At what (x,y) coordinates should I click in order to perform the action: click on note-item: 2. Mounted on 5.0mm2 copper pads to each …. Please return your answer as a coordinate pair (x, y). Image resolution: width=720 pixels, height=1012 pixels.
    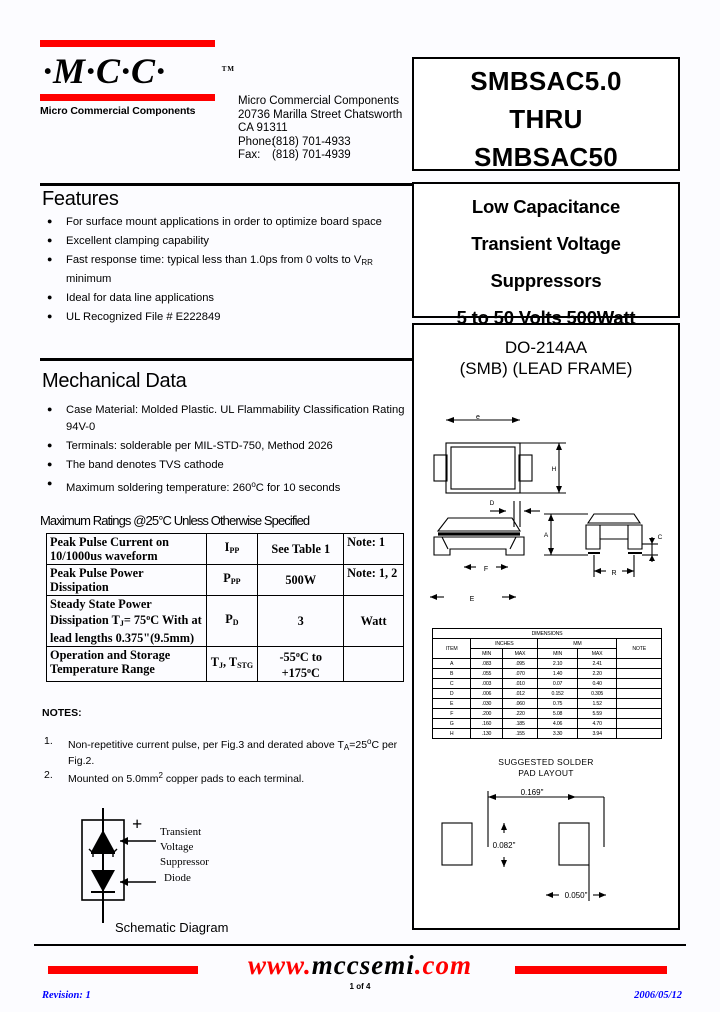
    Looking at the image, I should click on (222, 778).